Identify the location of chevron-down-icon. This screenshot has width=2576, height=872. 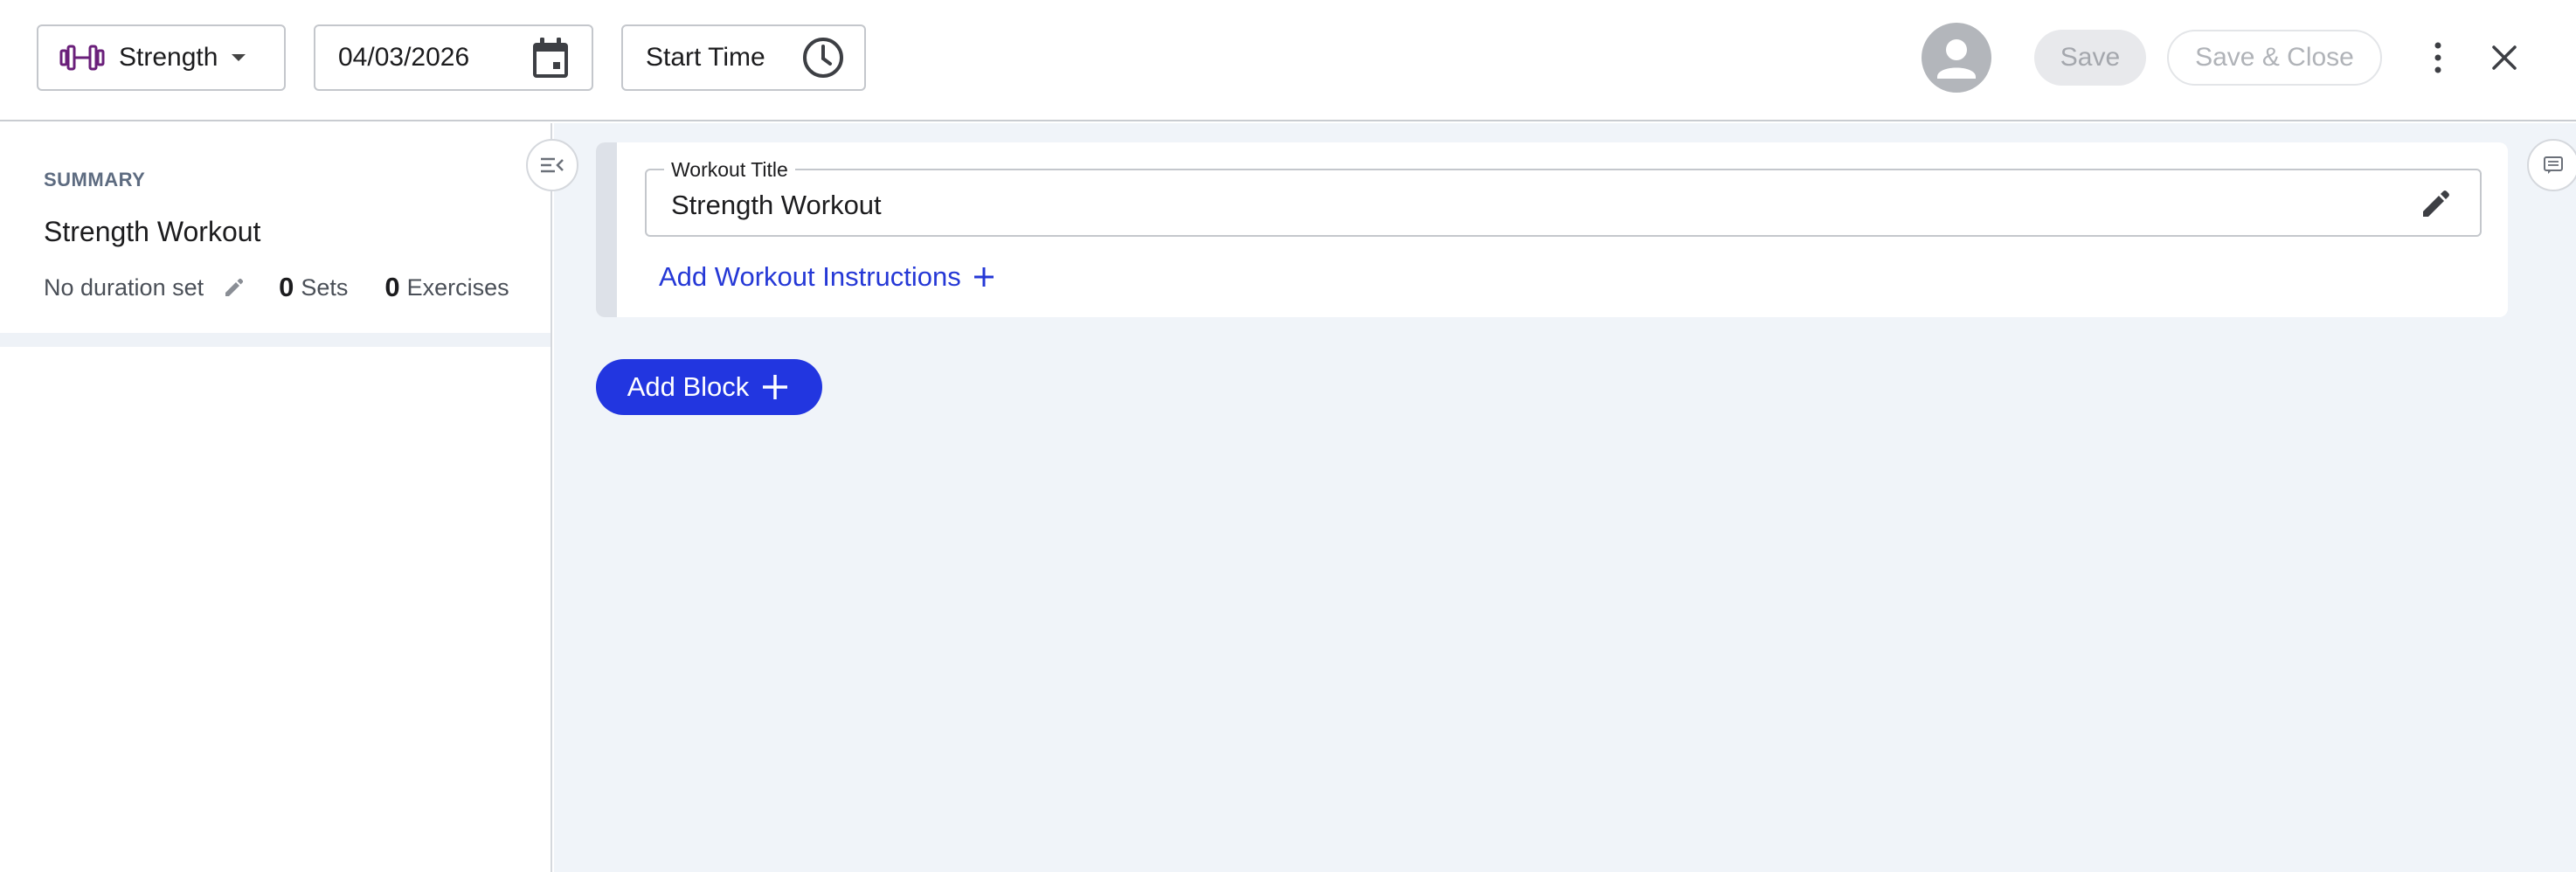
(239, 57).